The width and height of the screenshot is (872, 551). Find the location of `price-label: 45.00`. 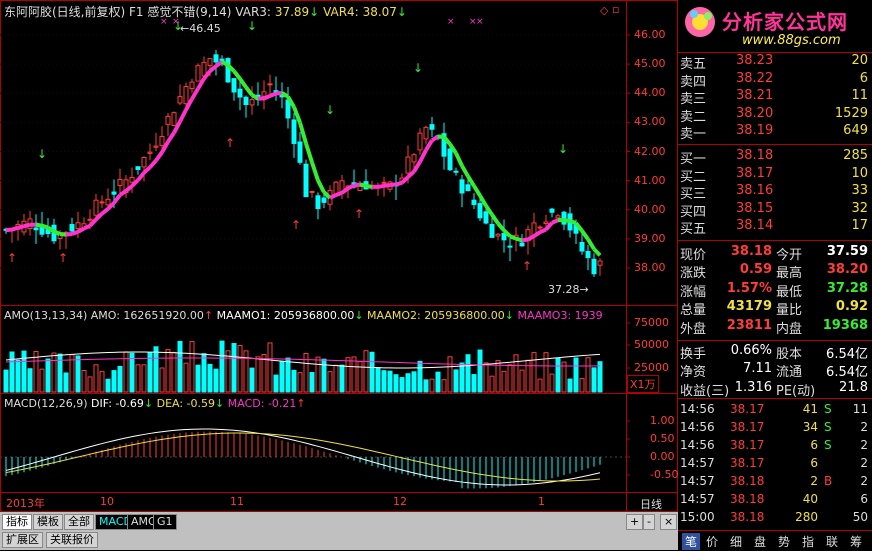

price-label: 45.00 is located at coordinates (650, 63).